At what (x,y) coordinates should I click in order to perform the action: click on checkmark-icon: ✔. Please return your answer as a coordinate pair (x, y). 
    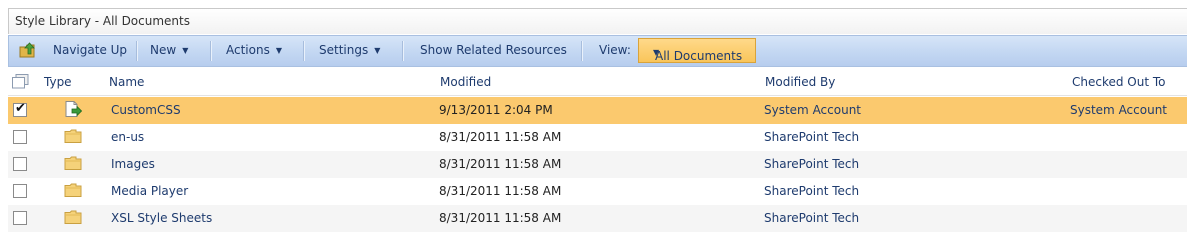
    Looking at the image, I should click on (20, 108).